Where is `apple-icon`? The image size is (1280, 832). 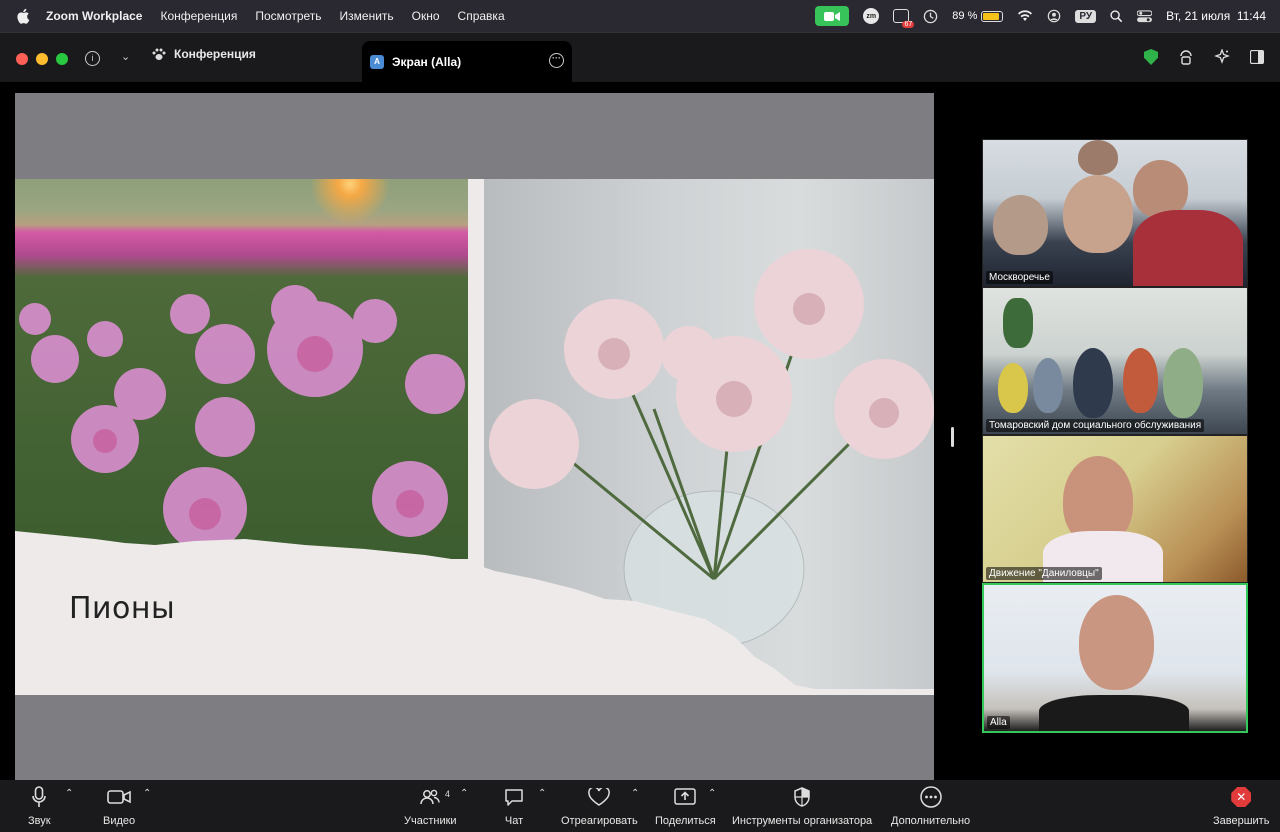
apple-icon is located at coordinates (24, 16).